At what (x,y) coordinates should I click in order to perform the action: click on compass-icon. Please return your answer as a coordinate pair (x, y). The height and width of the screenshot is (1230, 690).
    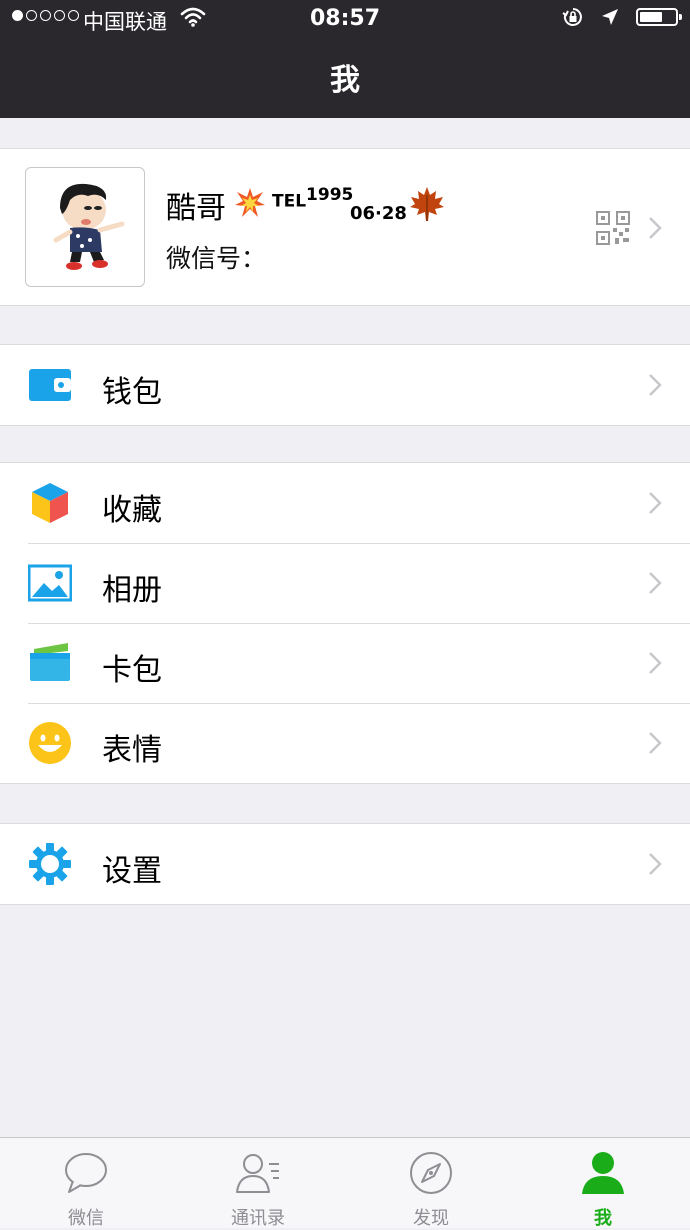
    Looking at the image, I should click on (431, 1173).